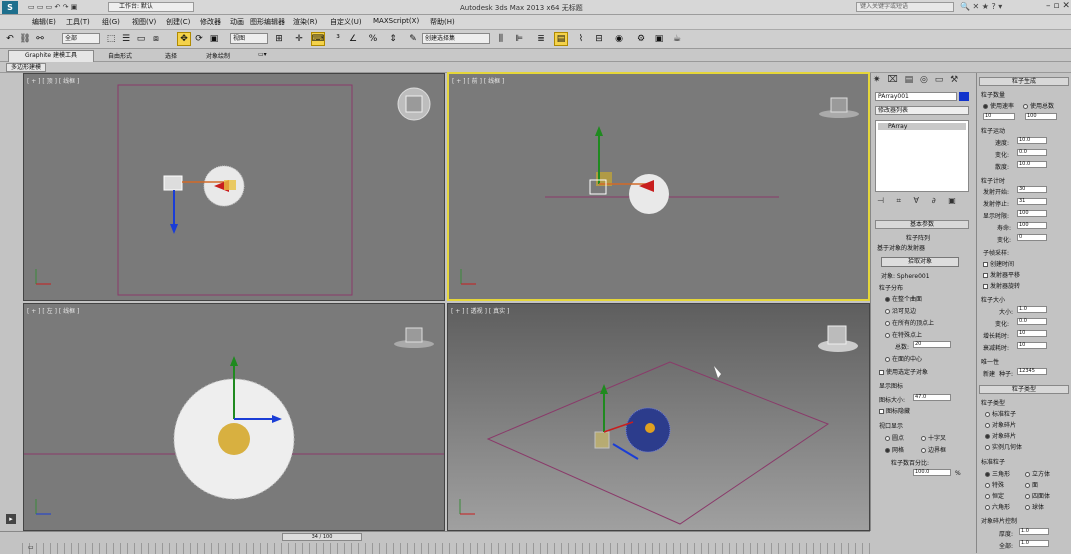  What do you see at coordinates (677, 39) in the screenshot?
I see `render-production-icon: ☕` at bounding box center [677, 39].